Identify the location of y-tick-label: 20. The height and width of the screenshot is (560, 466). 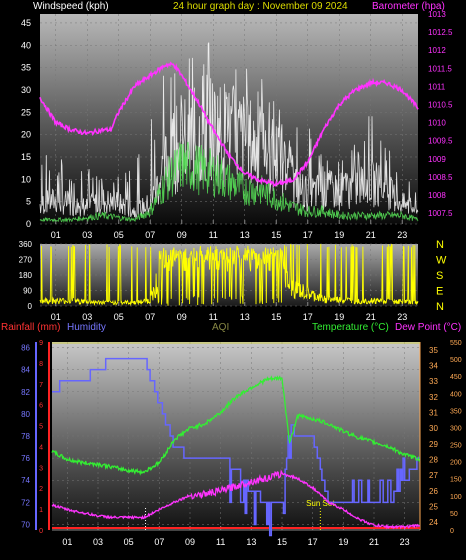
(26, 135).